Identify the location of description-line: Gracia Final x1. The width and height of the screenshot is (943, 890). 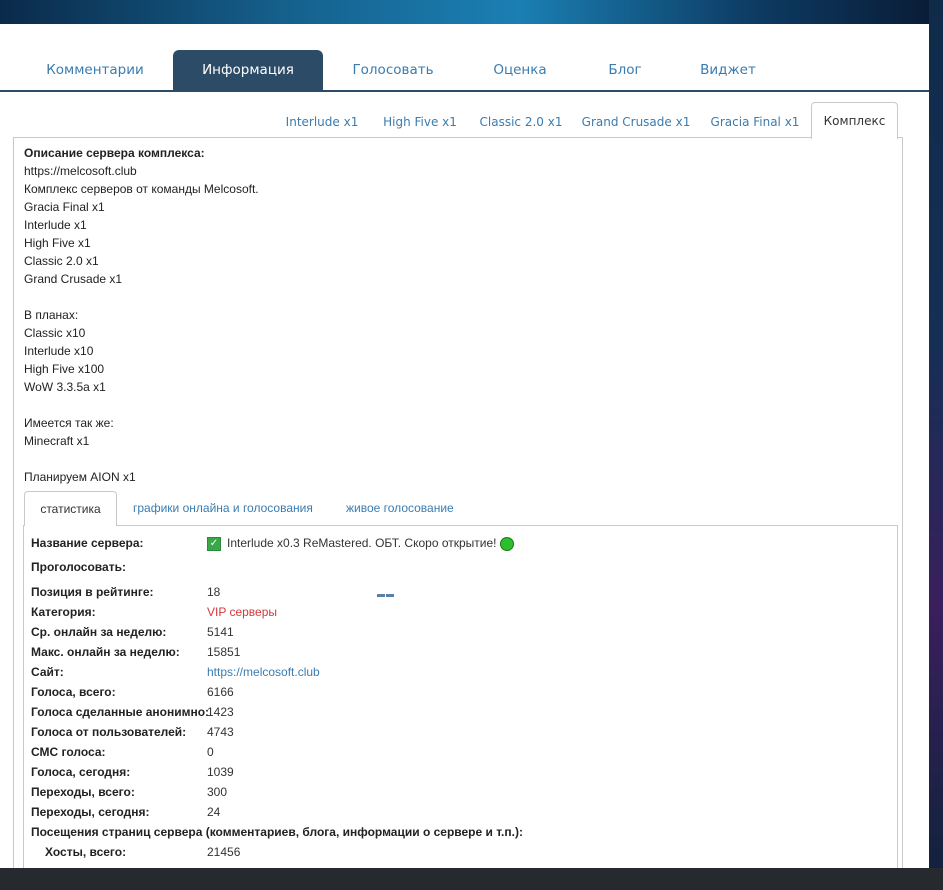
(64, 207).